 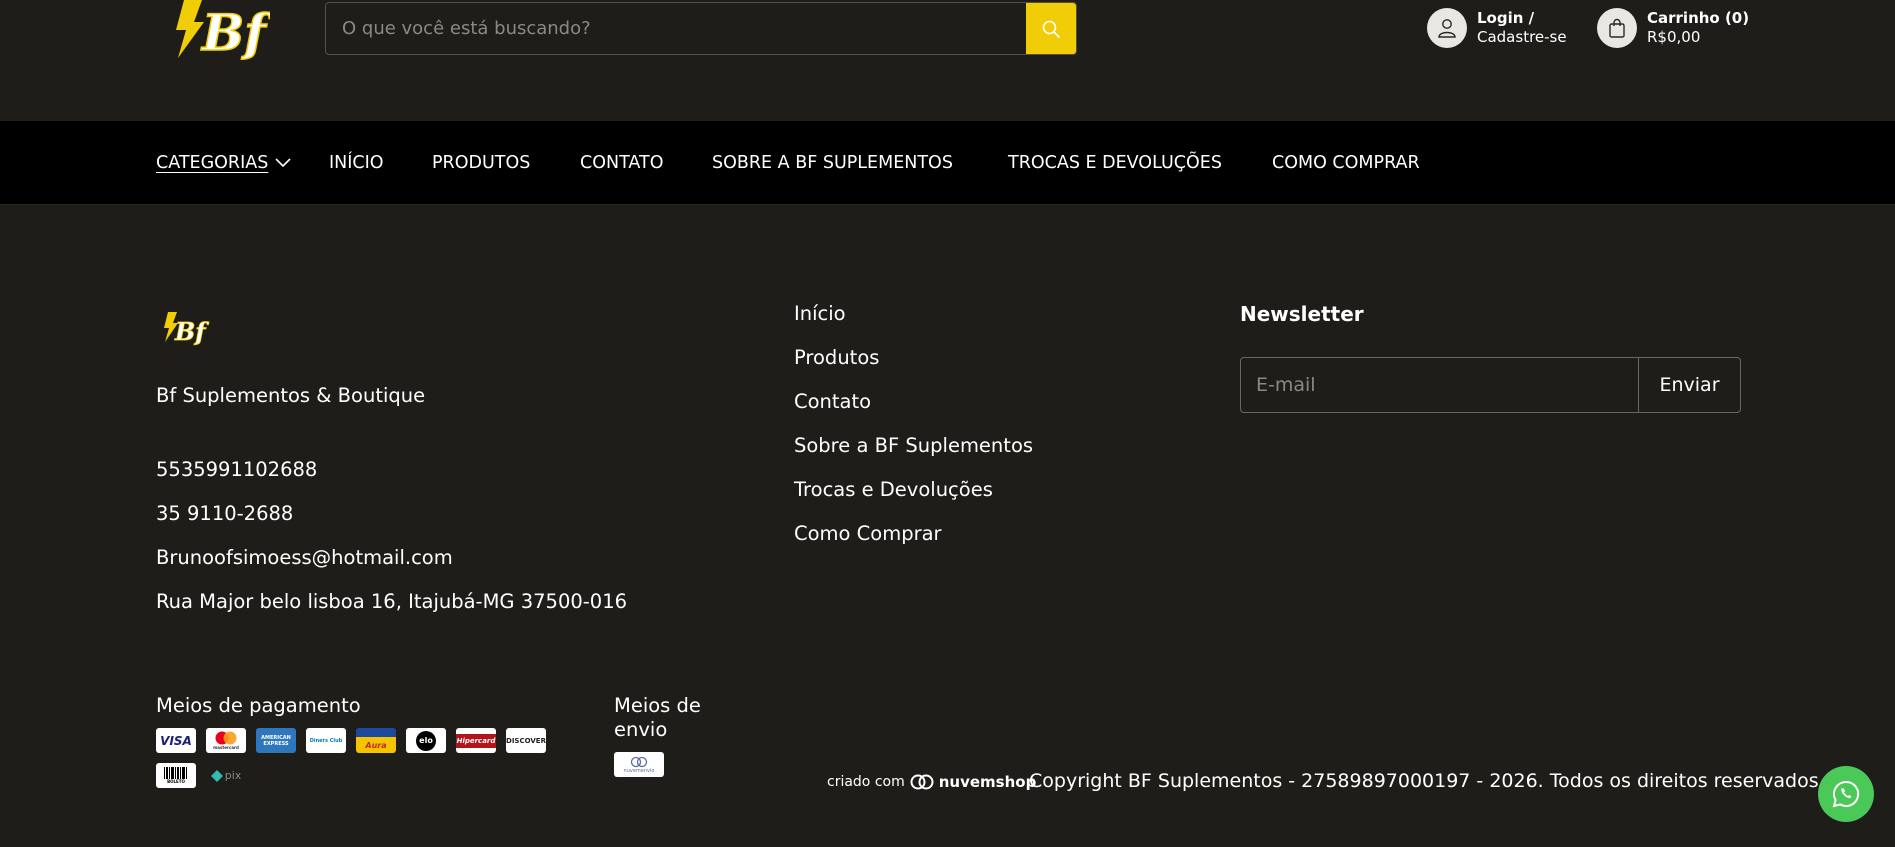 What do you see at coordinates (639, 764) in the screenshot?
I see `nuvemenvio-icon: nuvemenvio` at bounding box center [639, 764].